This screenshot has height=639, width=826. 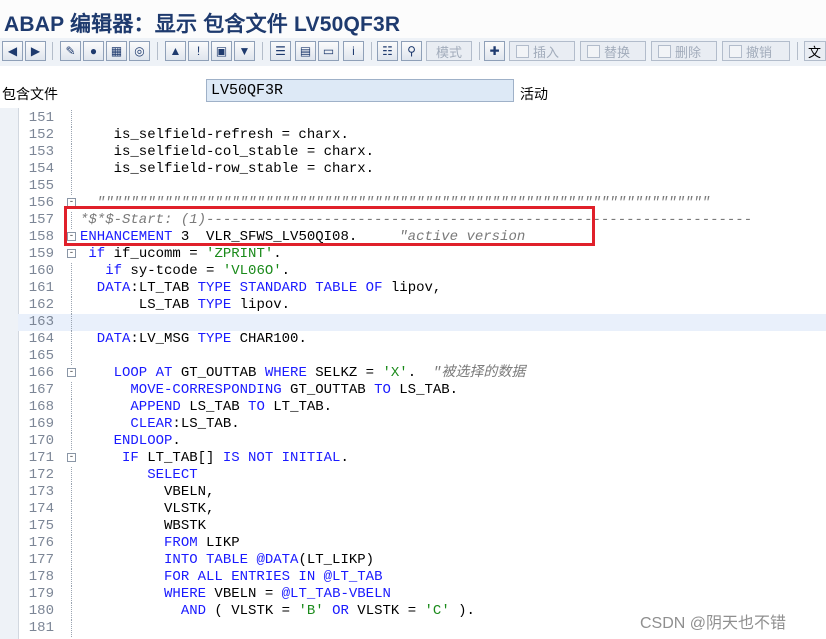 I want to click on code-line: 169 CLEAR:LS_TAB., so click(x=422, y=424).